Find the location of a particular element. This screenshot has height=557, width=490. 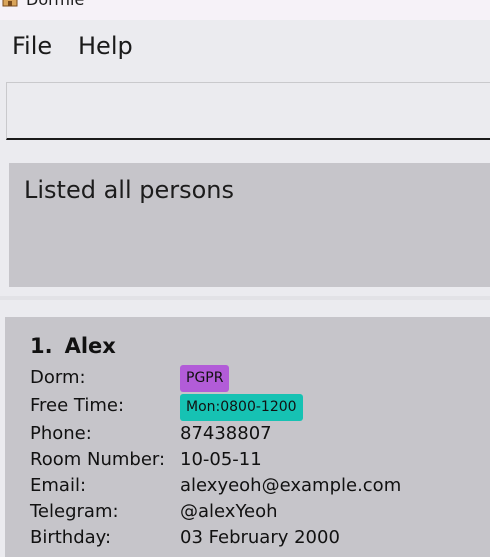

dorm-tag: PGPR is located at coordinates (205, 378).